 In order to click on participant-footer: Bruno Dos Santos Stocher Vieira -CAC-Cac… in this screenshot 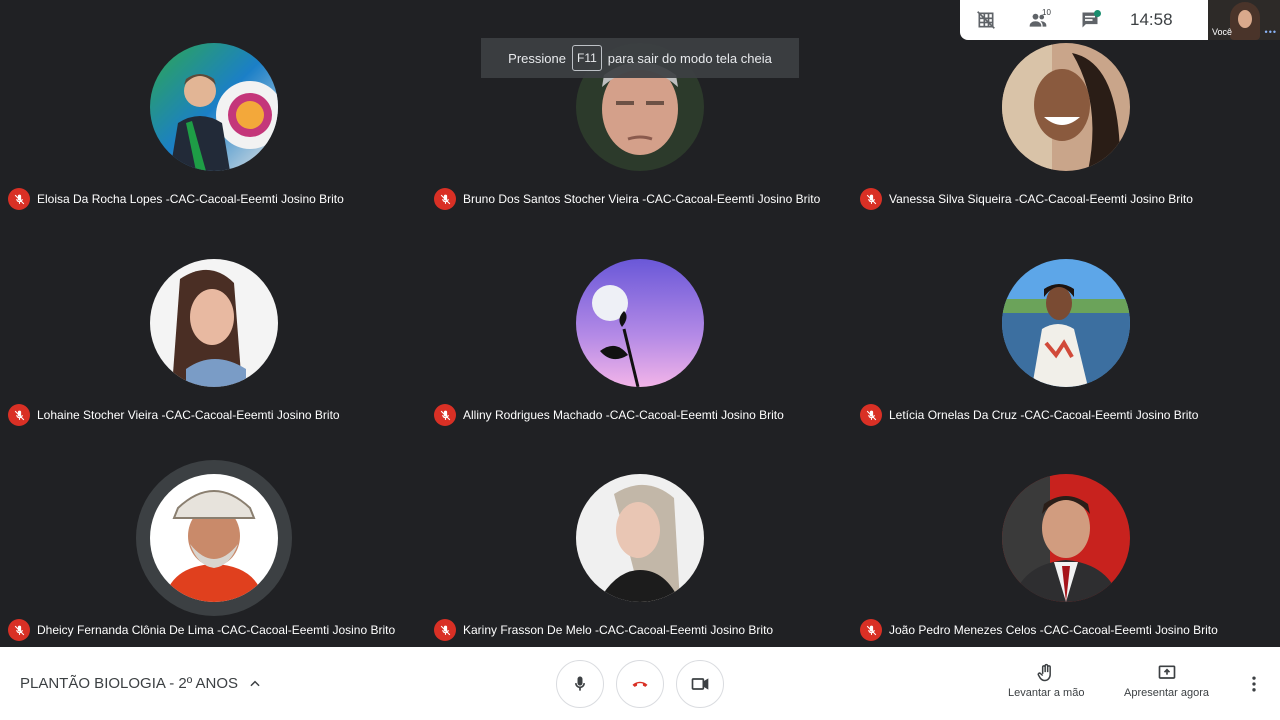, I will do `click(627, 199)`.